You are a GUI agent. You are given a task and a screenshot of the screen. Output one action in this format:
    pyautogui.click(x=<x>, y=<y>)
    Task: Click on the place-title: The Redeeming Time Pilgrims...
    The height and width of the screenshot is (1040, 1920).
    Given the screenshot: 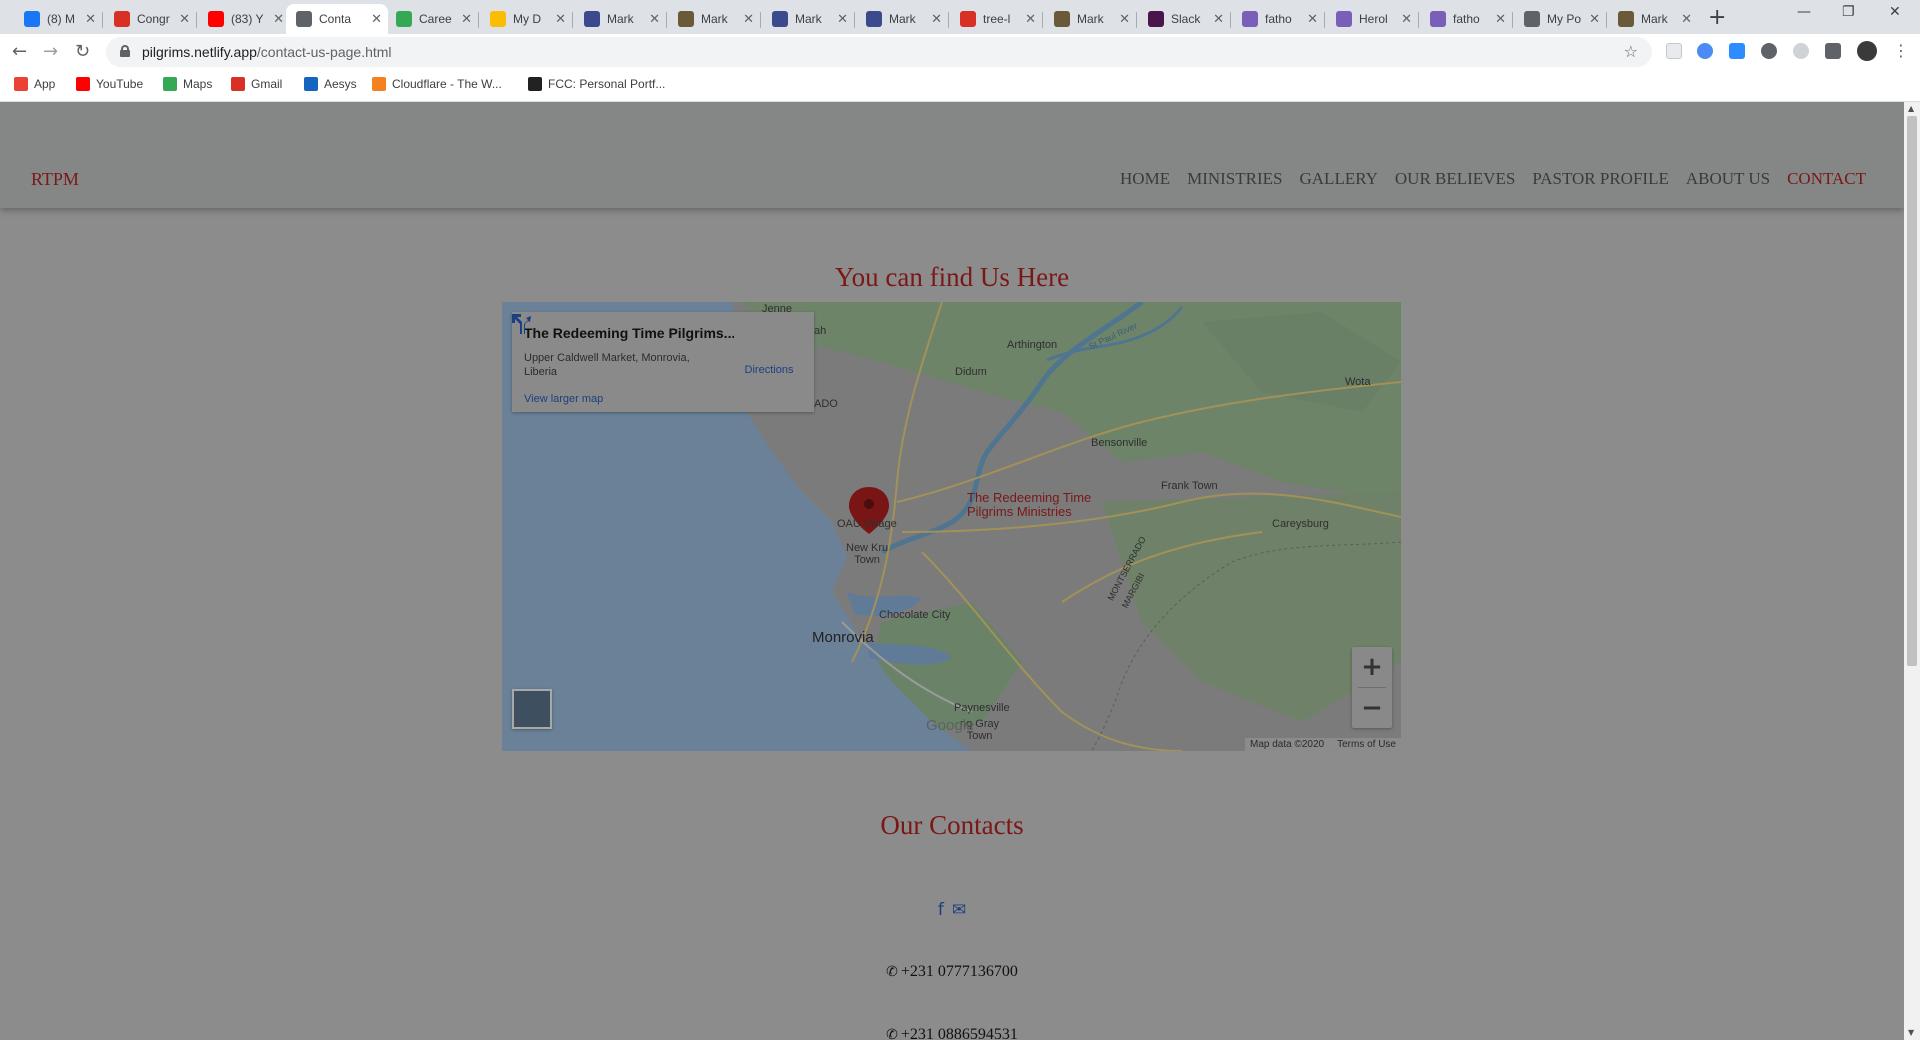 What is the action you would take?
    pyautogui.click(x=629, y=333)
    